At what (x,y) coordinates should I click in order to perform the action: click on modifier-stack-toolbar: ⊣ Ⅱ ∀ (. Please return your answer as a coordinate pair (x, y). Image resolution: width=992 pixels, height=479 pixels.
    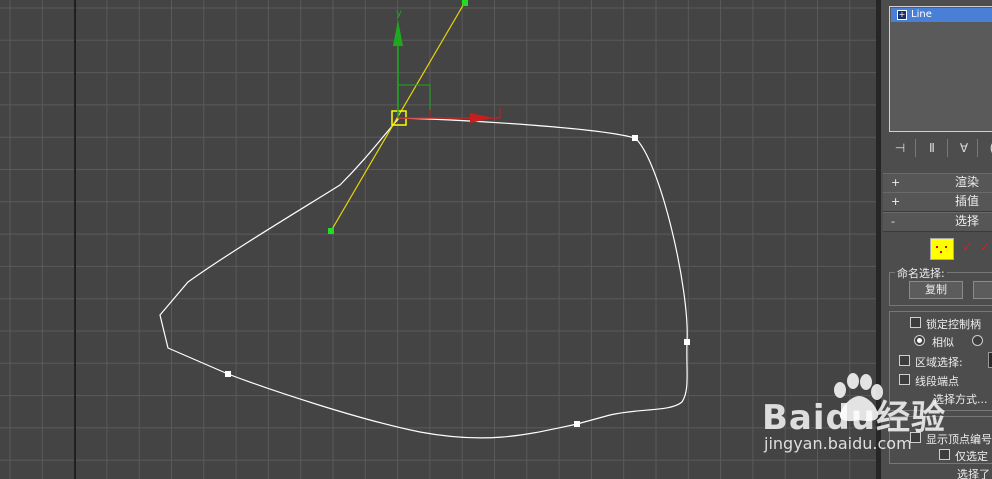
    Looking at the image, I should click on (940, 148).